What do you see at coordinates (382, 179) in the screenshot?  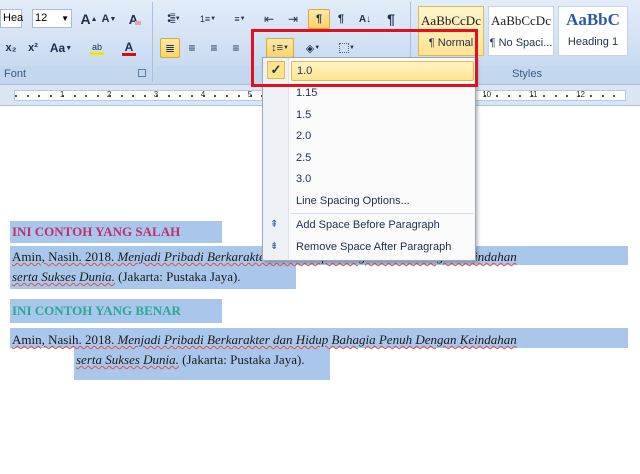 I see `spacing-3-0-item: 3.0` at bounding box center [382, 179].